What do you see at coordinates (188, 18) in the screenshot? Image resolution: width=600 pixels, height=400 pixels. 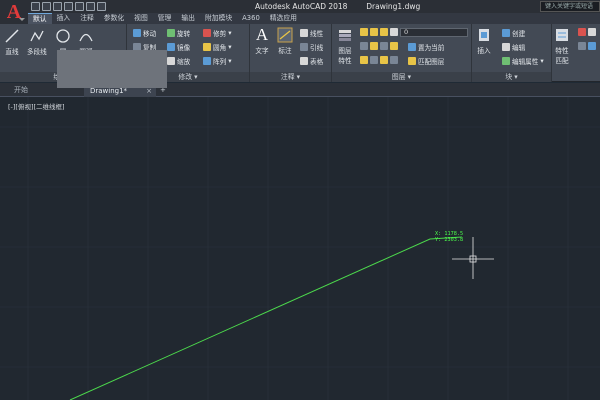 I see `tab-output: 输出` at bounding box center [188, 18].